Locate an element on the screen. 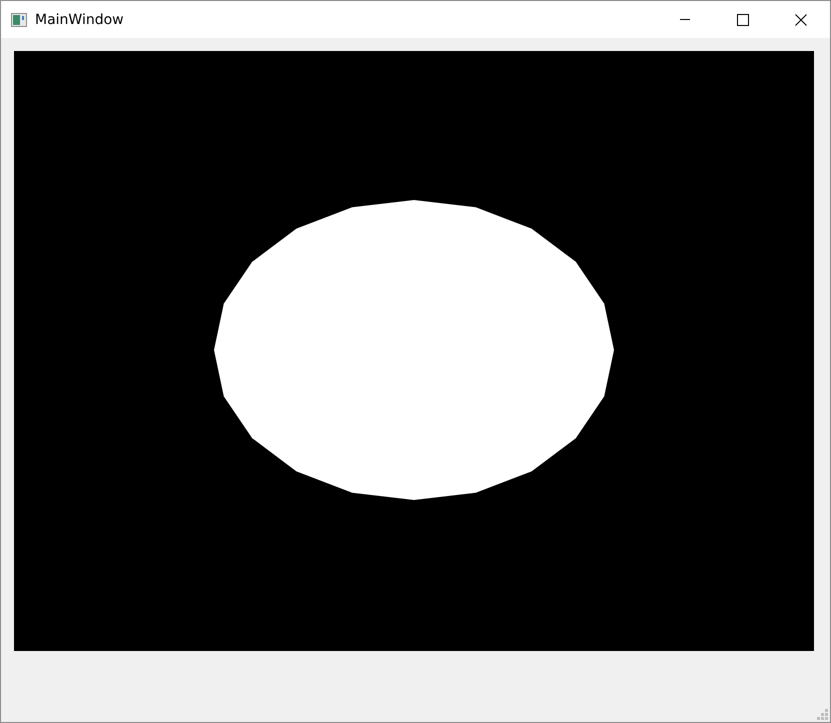 The width and height of the screenshot is (831, 723). maximize-icon is located at coordinates (743, 20).